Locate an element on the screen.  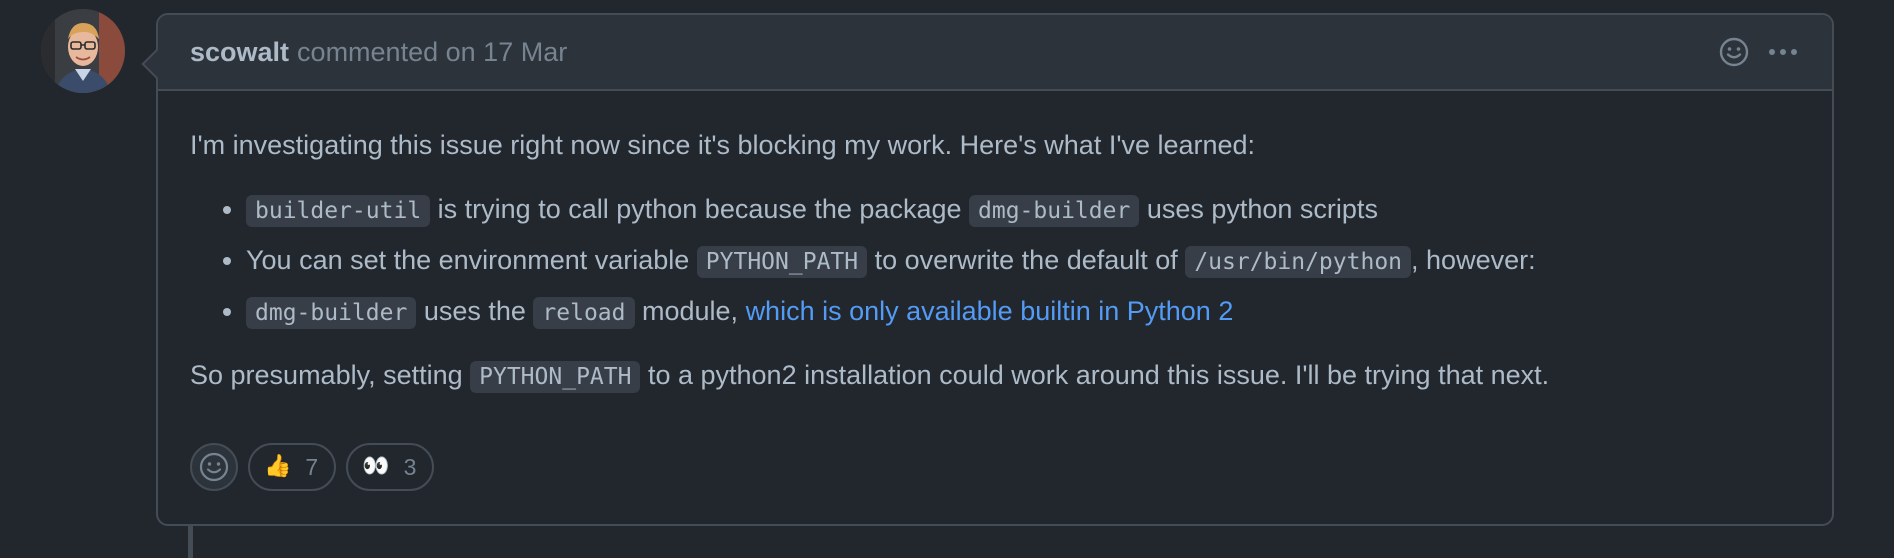
eyes-emoji-icon: 👀 is located at coordinates (376, 466).